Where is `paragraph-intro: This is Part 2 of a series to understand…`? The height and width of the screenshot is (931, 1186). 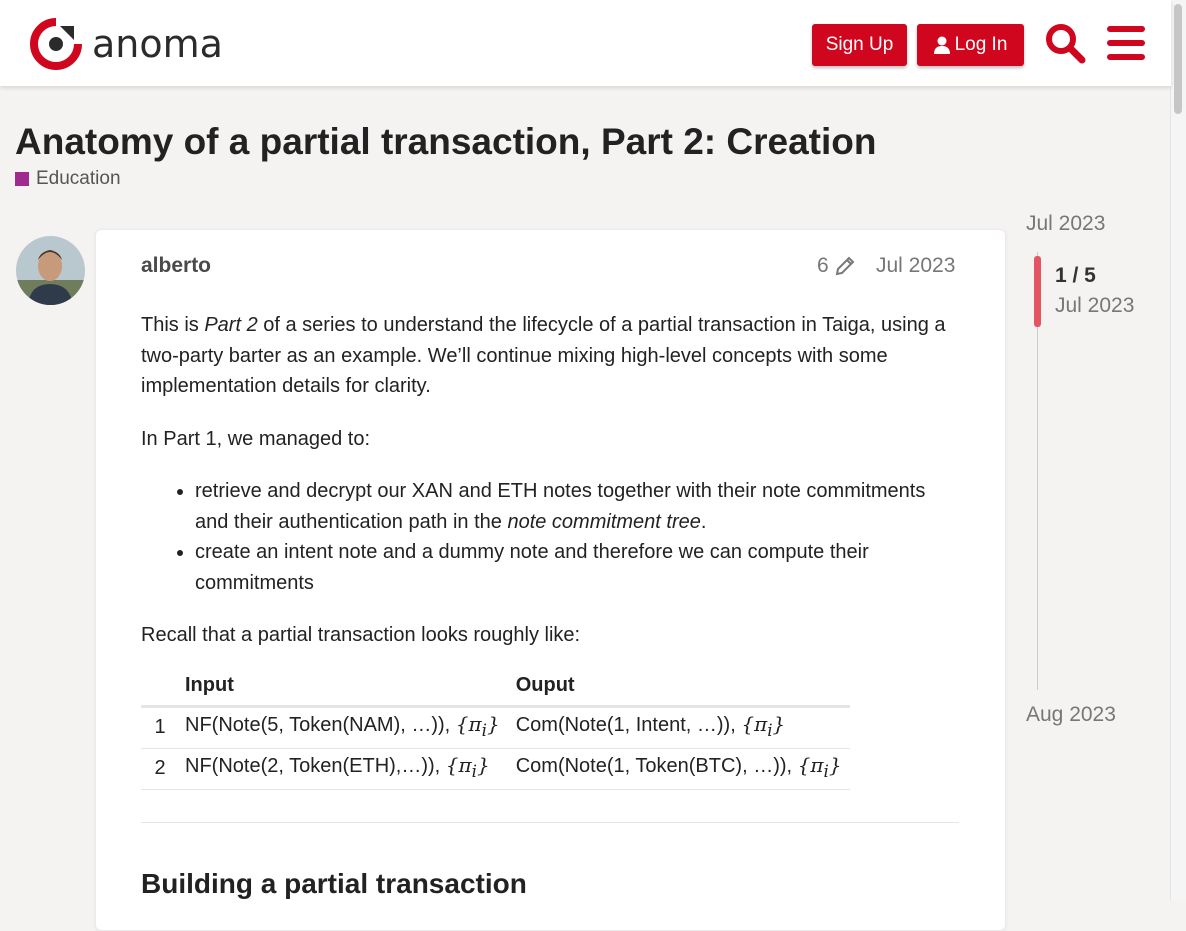 paragraph-intro: This is Part 2 of a series to understand… is located at coordinates (550, 356).